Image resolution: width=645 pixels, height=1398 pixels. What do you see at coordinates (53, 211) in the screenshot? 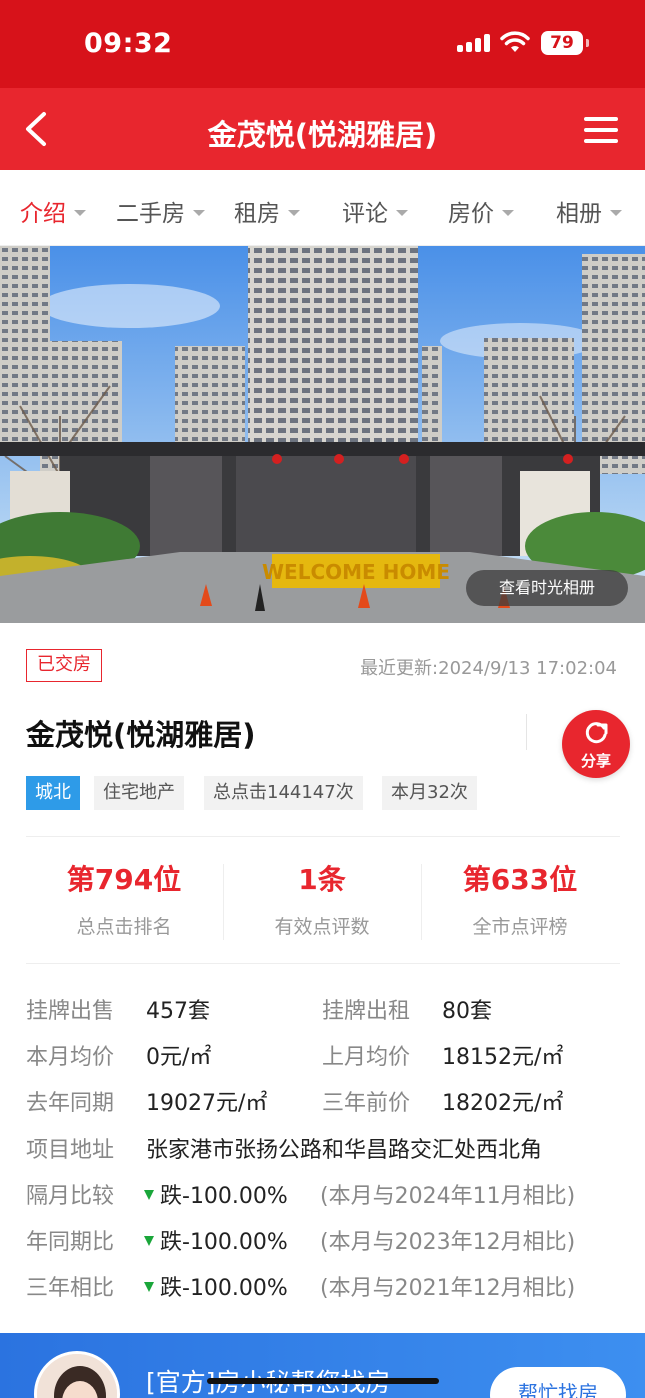
I see `tab-intro: 介绍` at bounding box center [53, 211].